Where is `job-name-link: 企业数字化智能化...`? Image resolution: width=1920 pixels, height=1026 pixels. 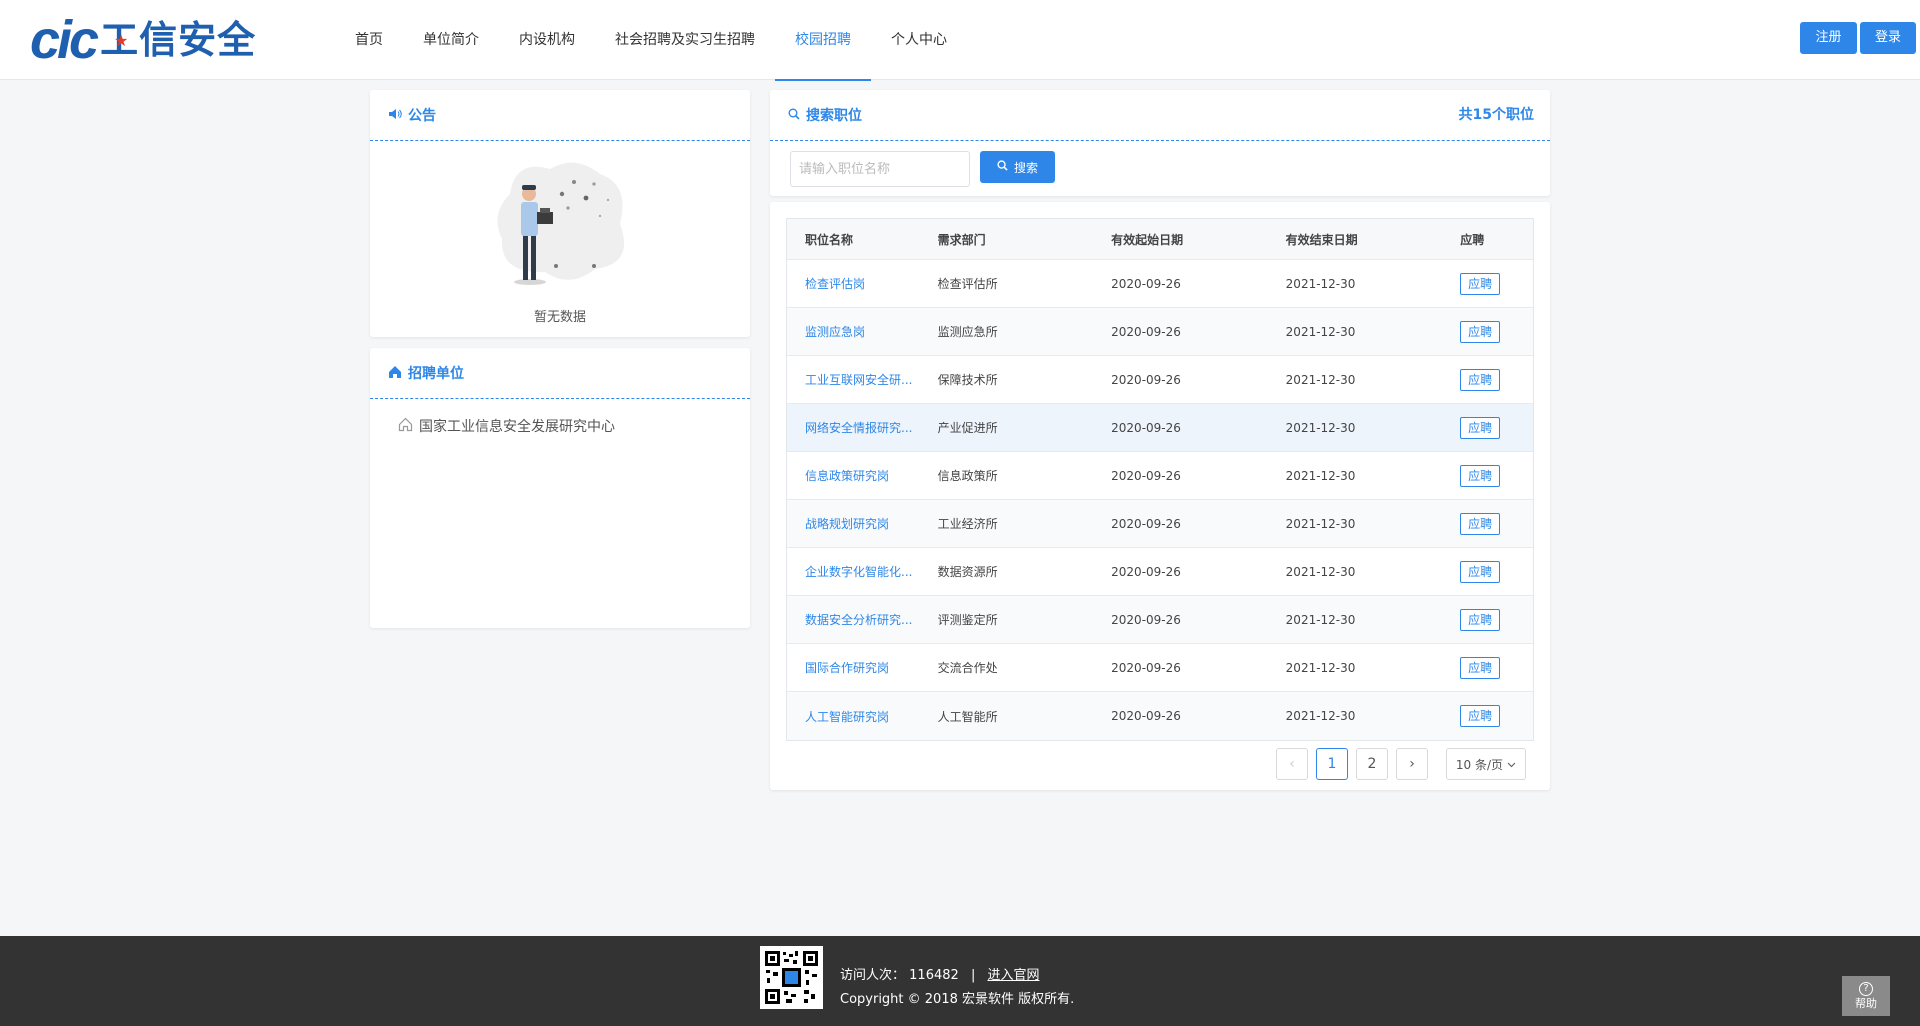
job-name-link: 企业数字化智能化... is located at coordinates (862, 571).